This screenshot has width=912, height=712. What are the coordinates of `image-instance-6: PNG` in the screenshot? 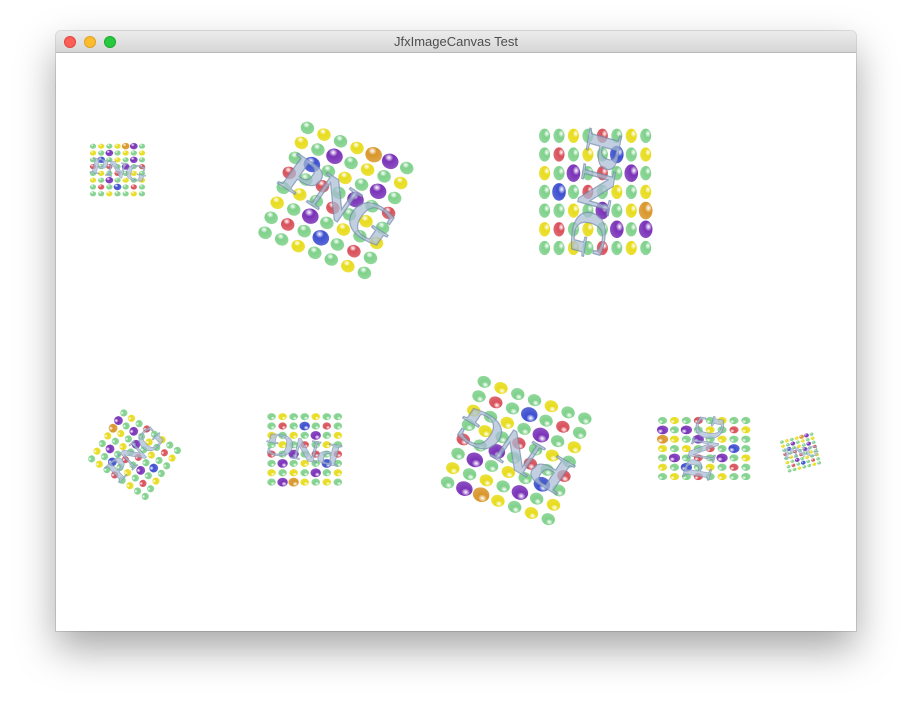 It's located at (516, 450).